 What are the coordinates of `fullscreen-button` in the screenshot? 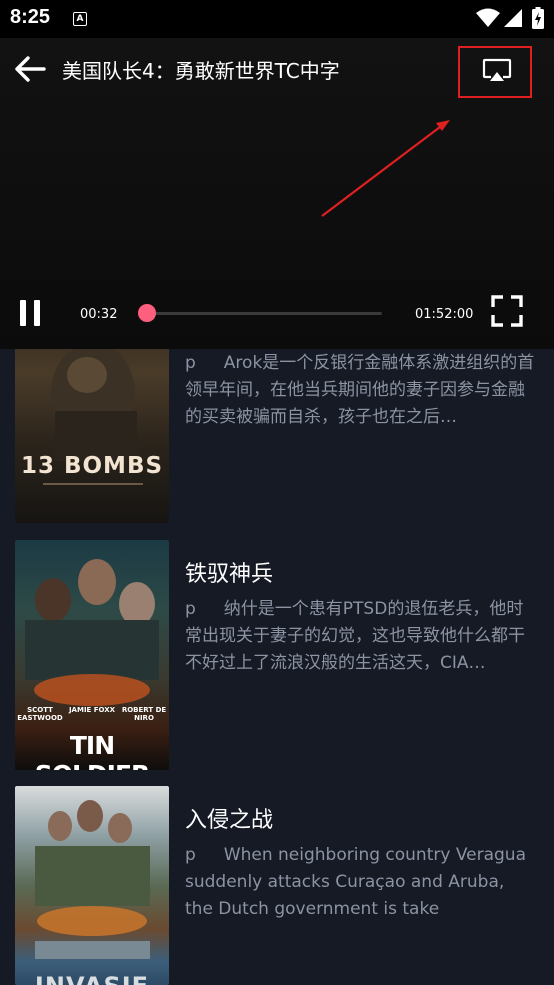 It's located at (507, 311).